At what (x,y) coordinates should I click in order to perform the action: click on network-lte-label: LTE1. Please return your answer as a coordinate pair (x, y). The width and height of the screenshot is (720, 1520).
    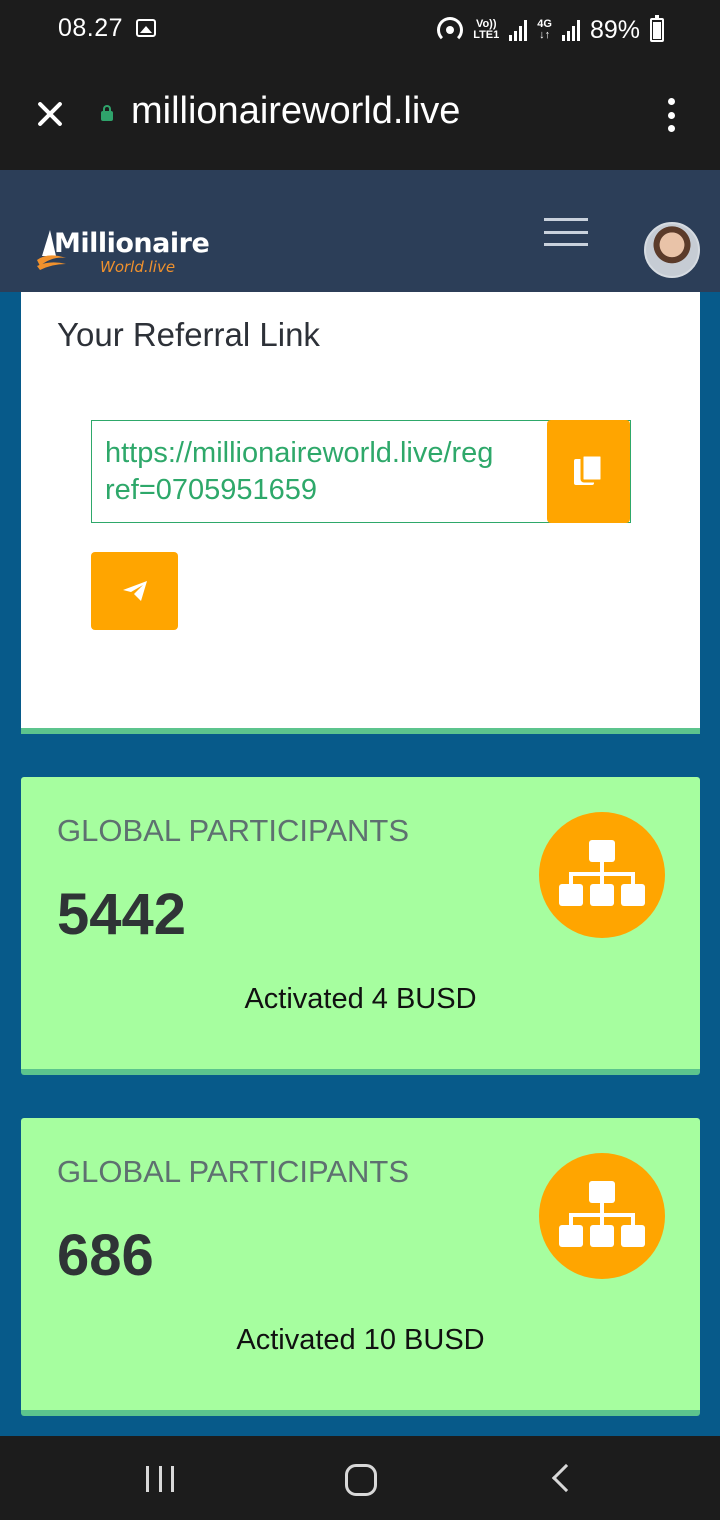
    Looking at the image, I should click on (486, 35).